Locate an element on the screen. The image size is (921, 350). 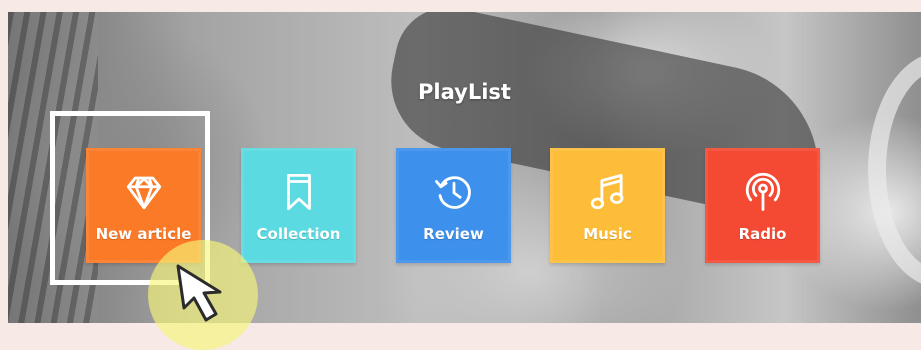
tile-radio: Radio is located at coordinates (762, 205).